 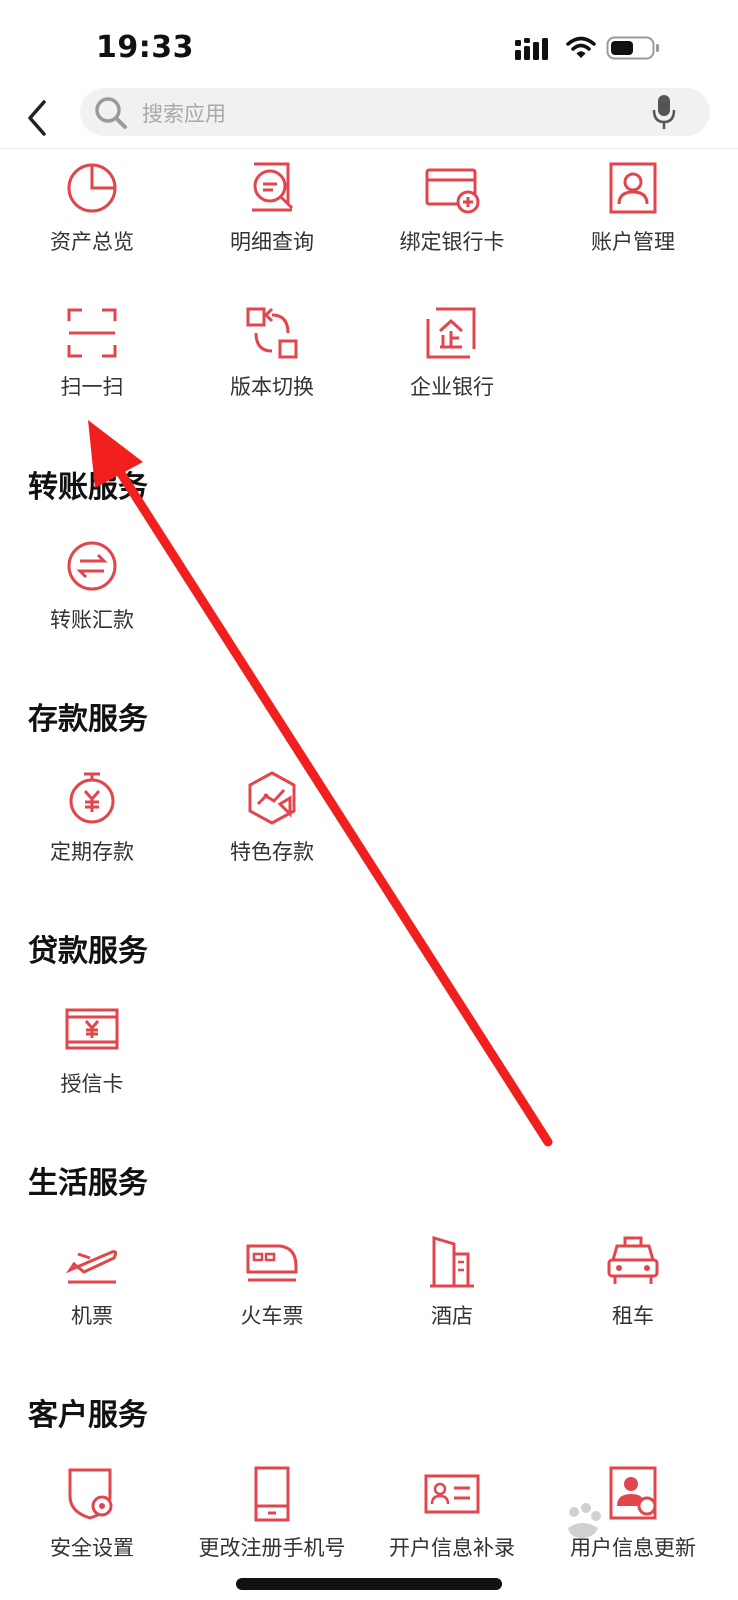 What do you see at coordinates (92, 598) in the screenshot?
I see `grid-item-transfer: 转账汇款` at bounding box center [92, 598].